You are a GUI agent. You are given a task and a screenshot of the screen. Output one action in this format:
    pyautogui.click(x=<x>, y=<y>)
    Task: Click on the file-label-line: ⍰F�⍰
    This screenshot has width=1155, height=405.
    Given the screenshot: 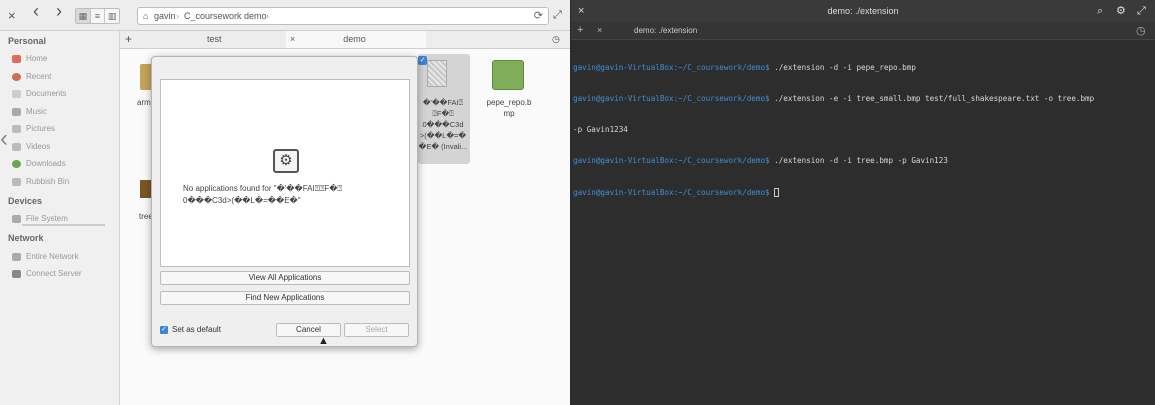 What is the action you would take?
    pyautogui.click(x=443, y=113)
    